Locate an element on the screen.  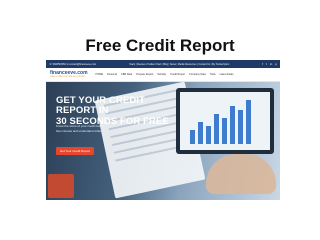
menu-item-prepare-report: Prepare Report is located at coordinates (144, 74).